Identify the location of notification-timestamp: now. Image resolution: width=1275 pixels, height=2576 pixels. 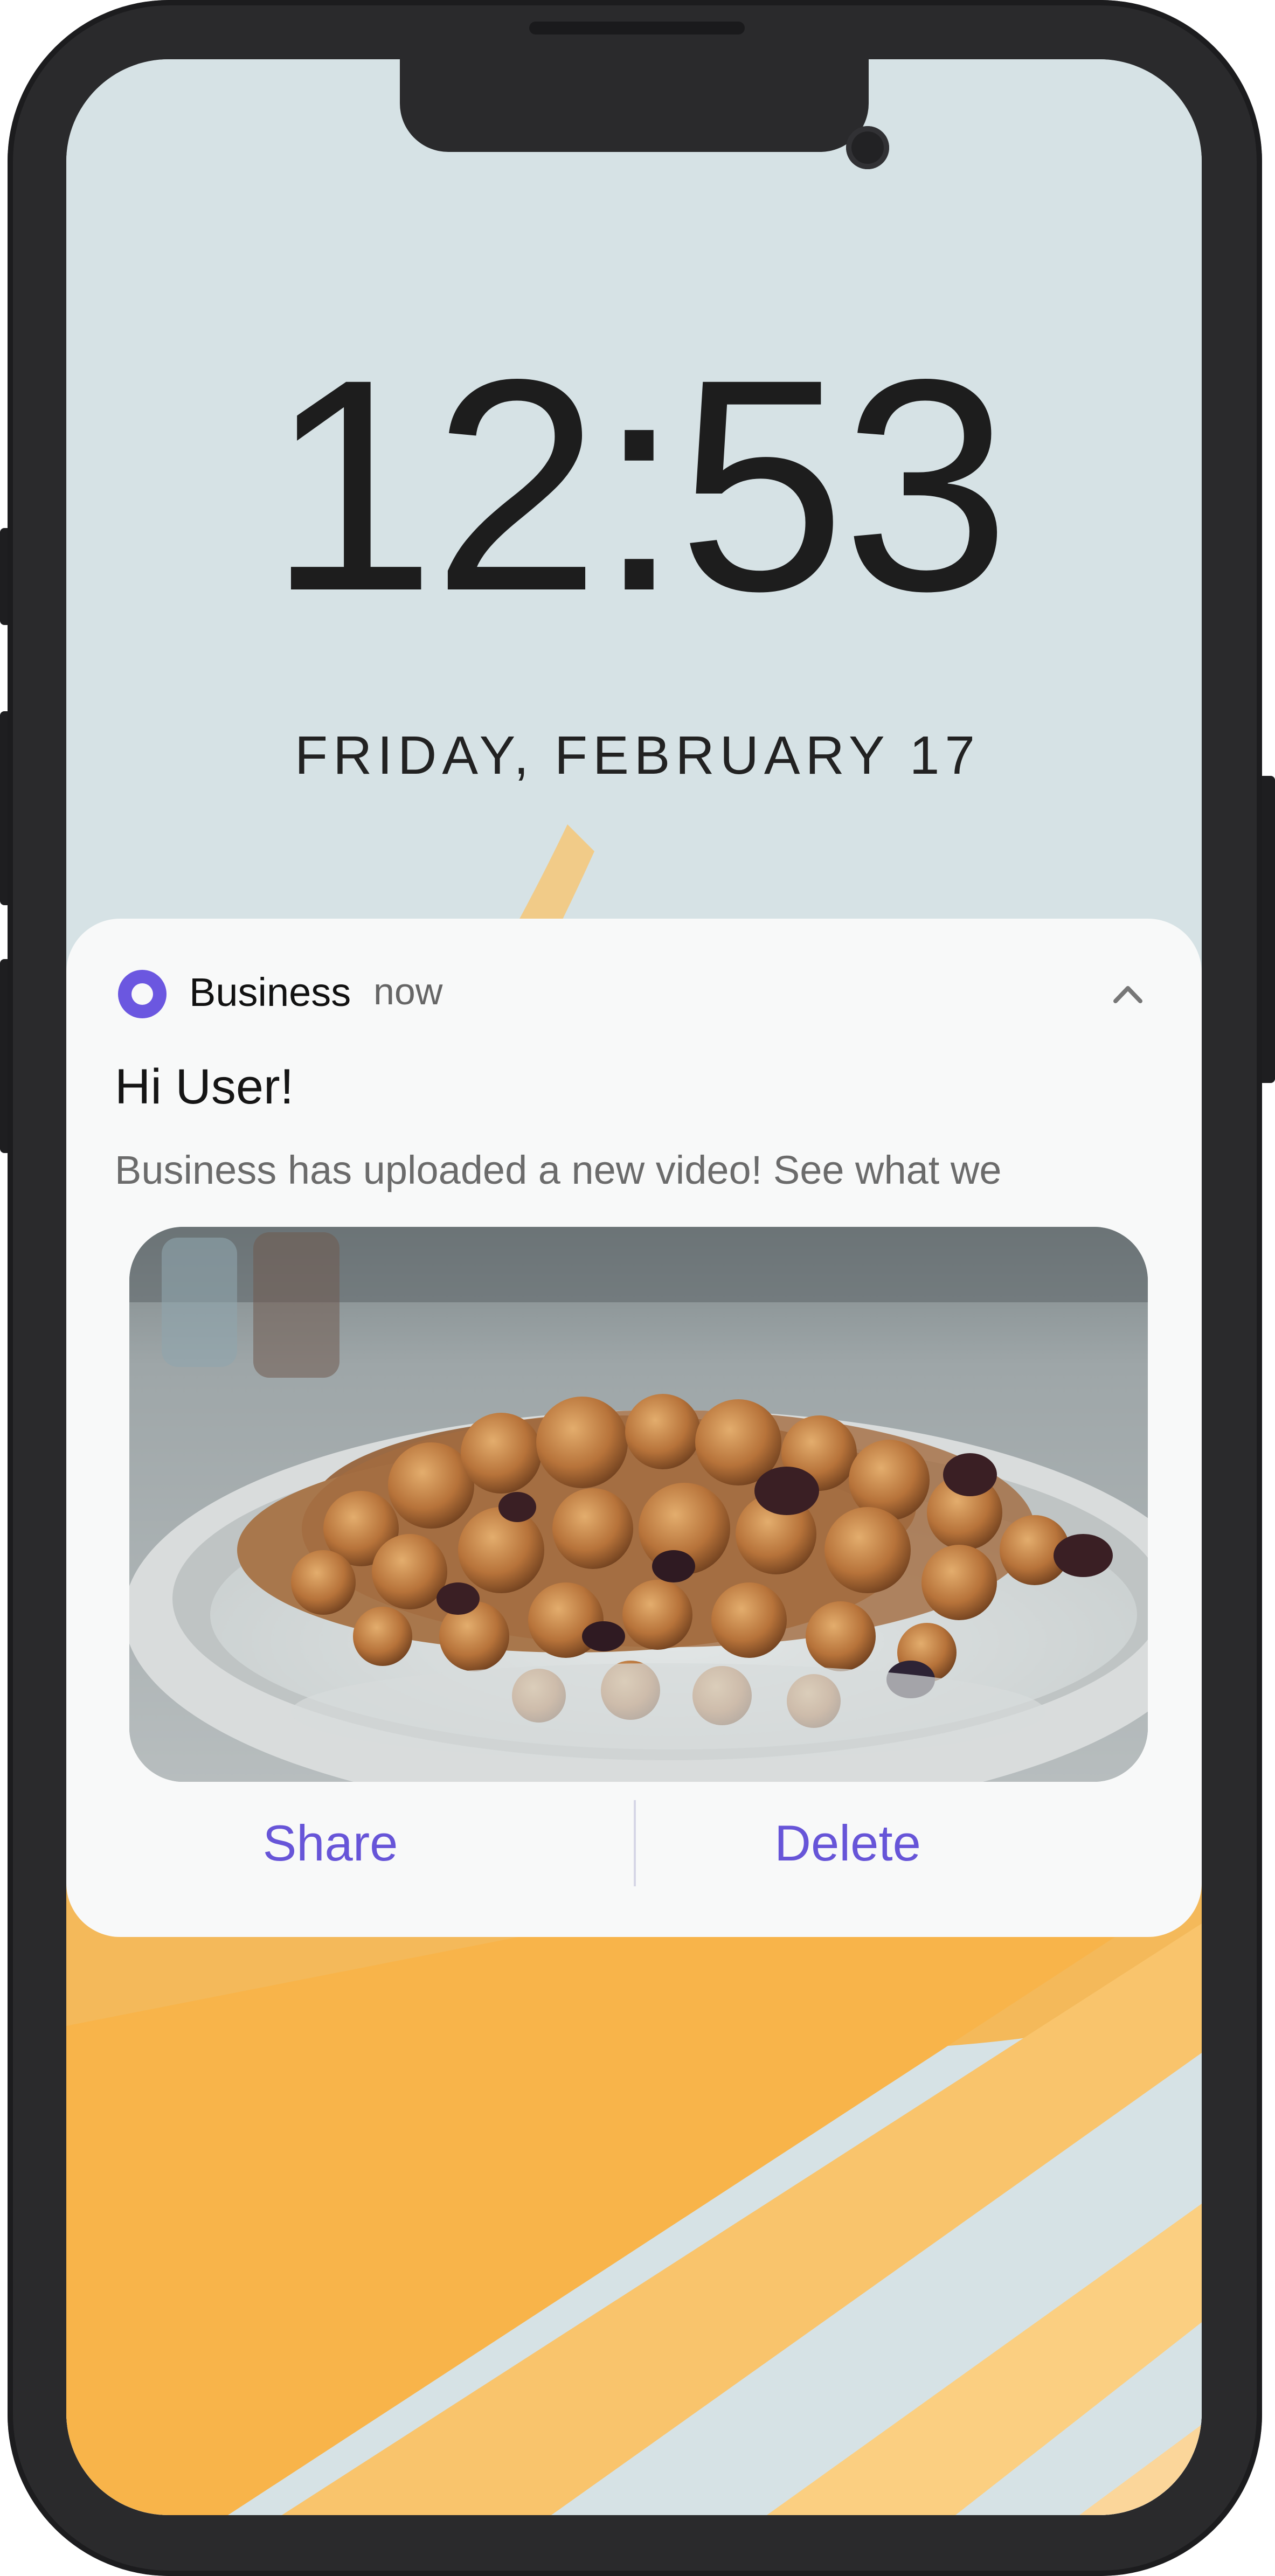
(408, 991).